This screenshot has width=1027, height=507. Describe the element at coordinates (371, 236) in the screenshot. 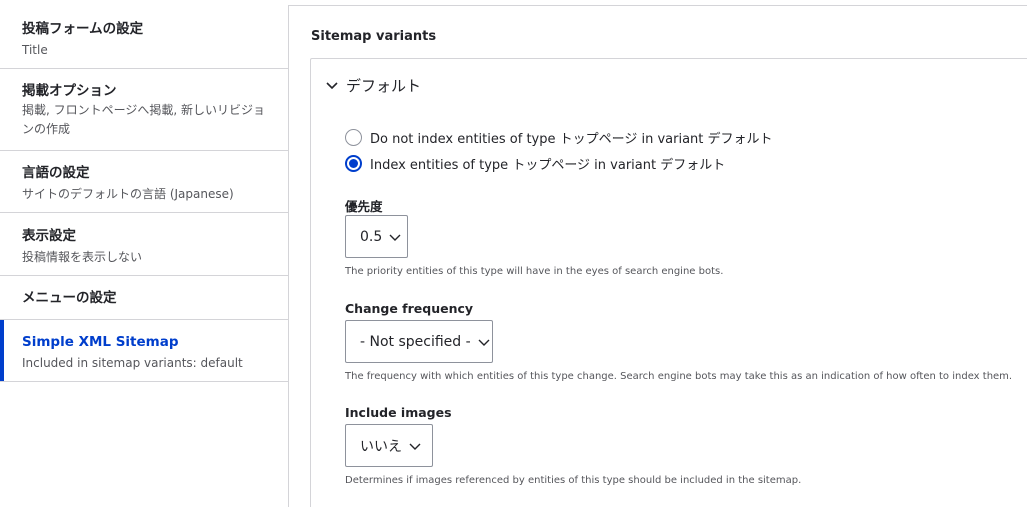

I see `select-value: 0.5` at that location.